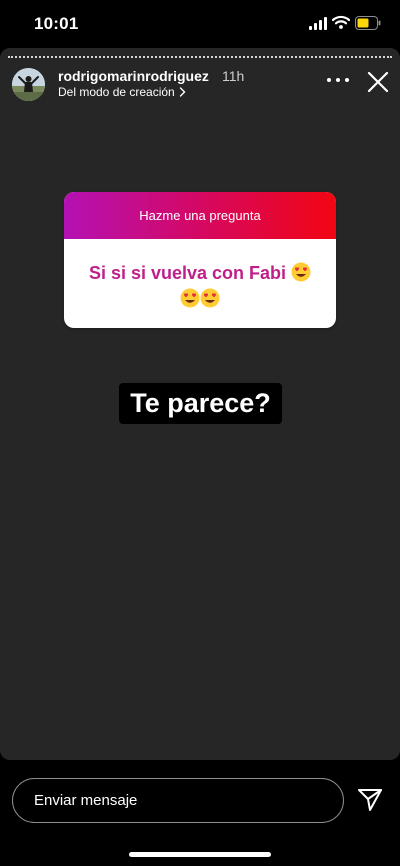  I want to click on question-answer: Si si si vuelva con Fabi, so click(200, 286).